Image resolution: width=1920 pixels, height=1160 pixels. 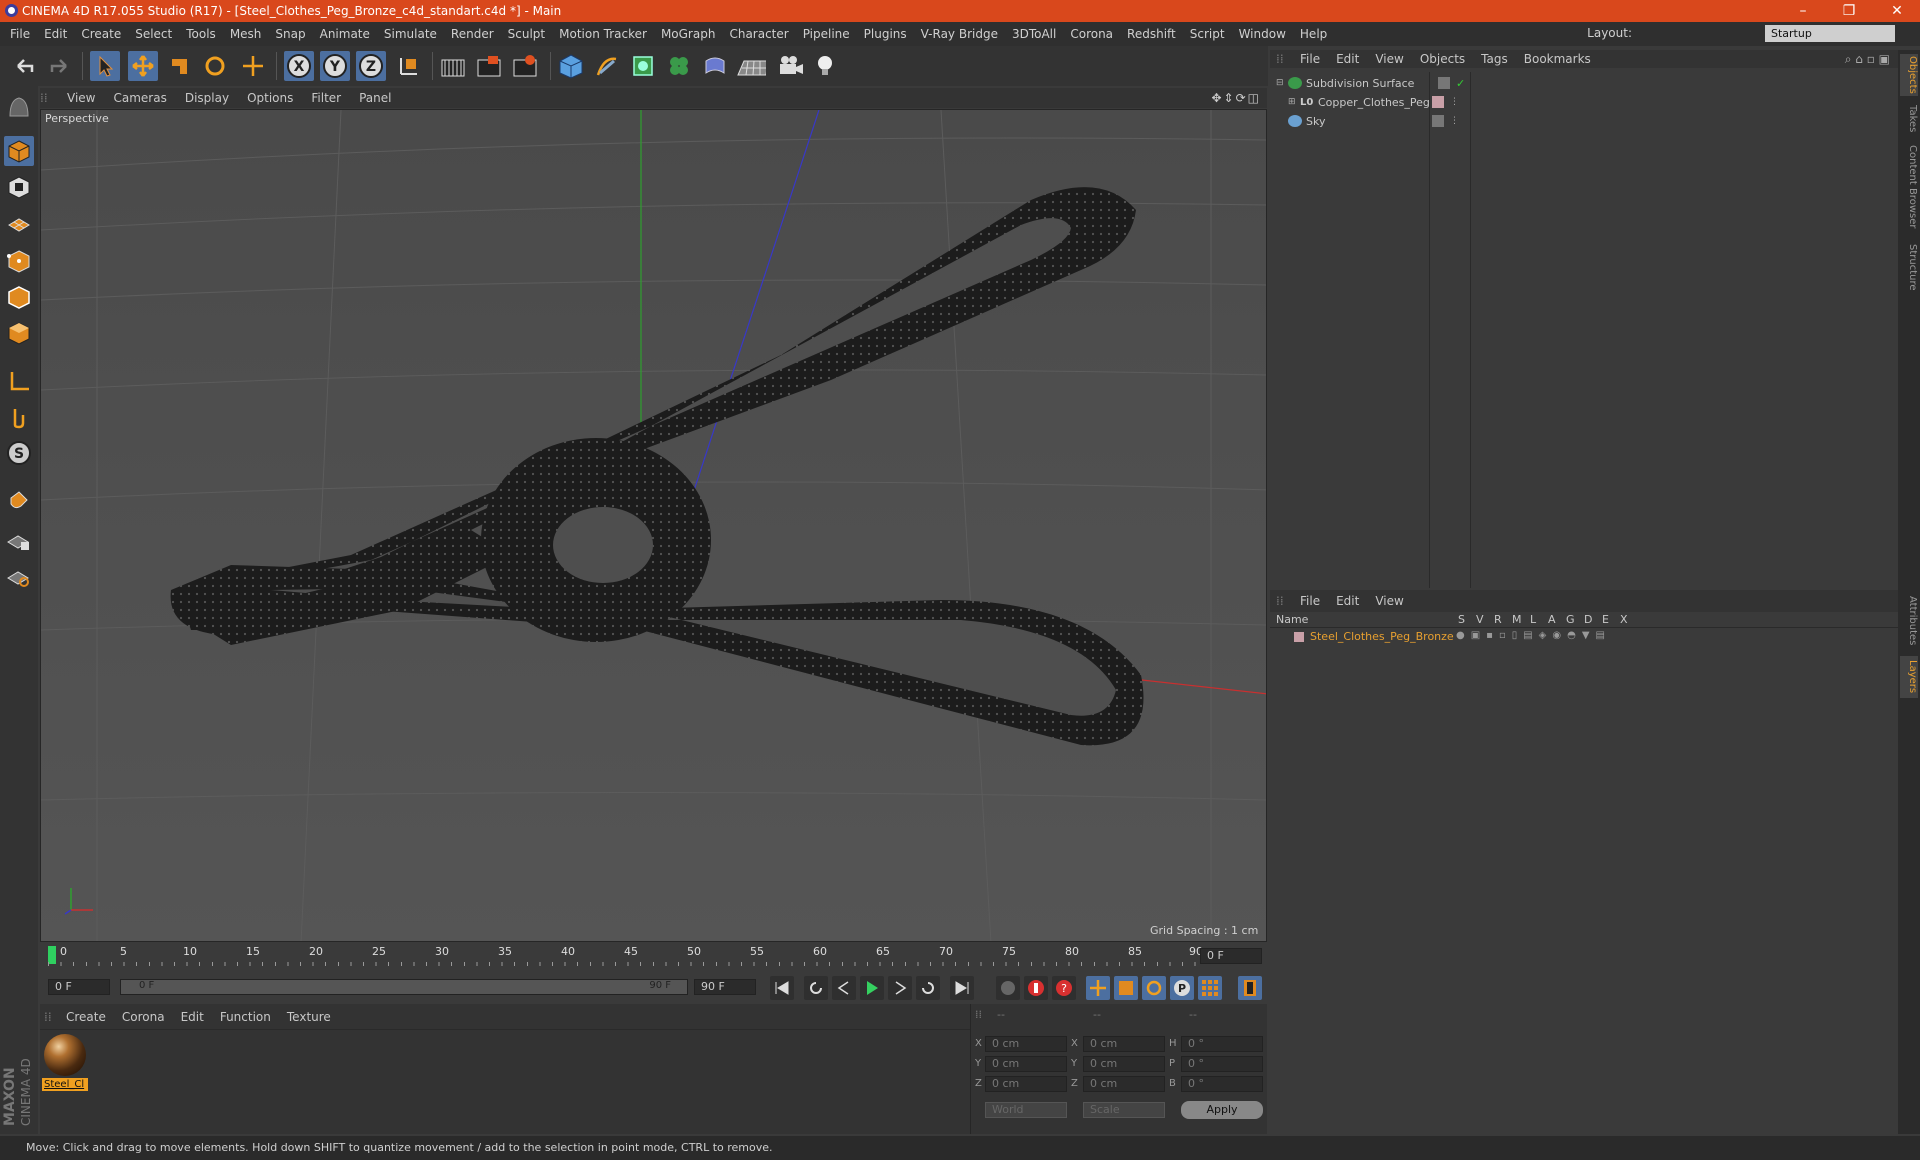 I want to click on menu-pipeline: Pipeline, so click(x=826, y=34).